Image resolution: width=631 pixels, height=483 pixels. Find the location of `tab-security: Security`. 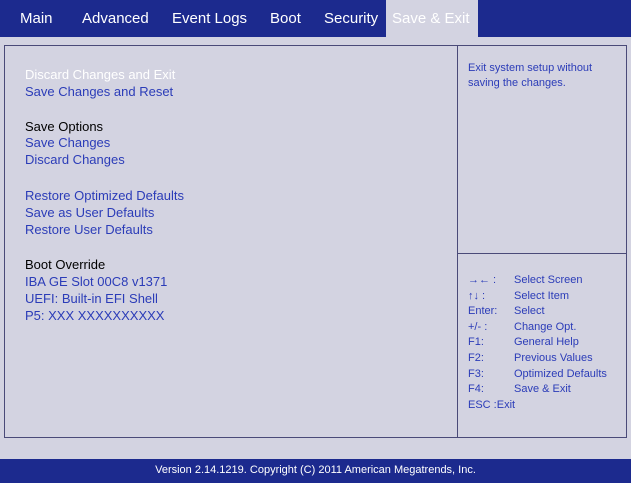

tab-security: Security is located at coordinates (351, 18).